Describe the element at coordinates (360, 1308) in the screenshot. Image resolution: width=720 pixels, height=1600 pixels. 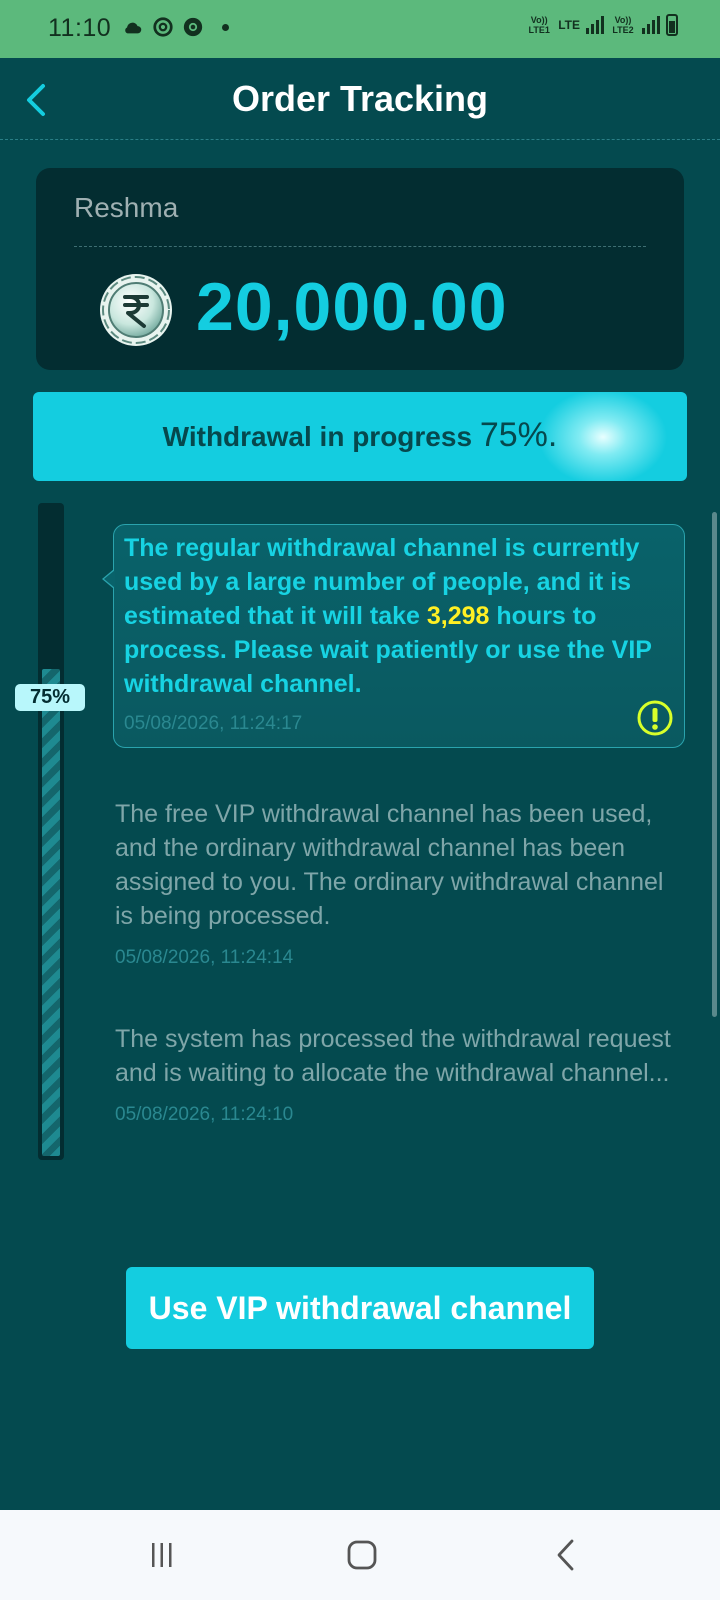
I see `vip-withdrawal-button: Use VIP withdrawal channel` at that location.